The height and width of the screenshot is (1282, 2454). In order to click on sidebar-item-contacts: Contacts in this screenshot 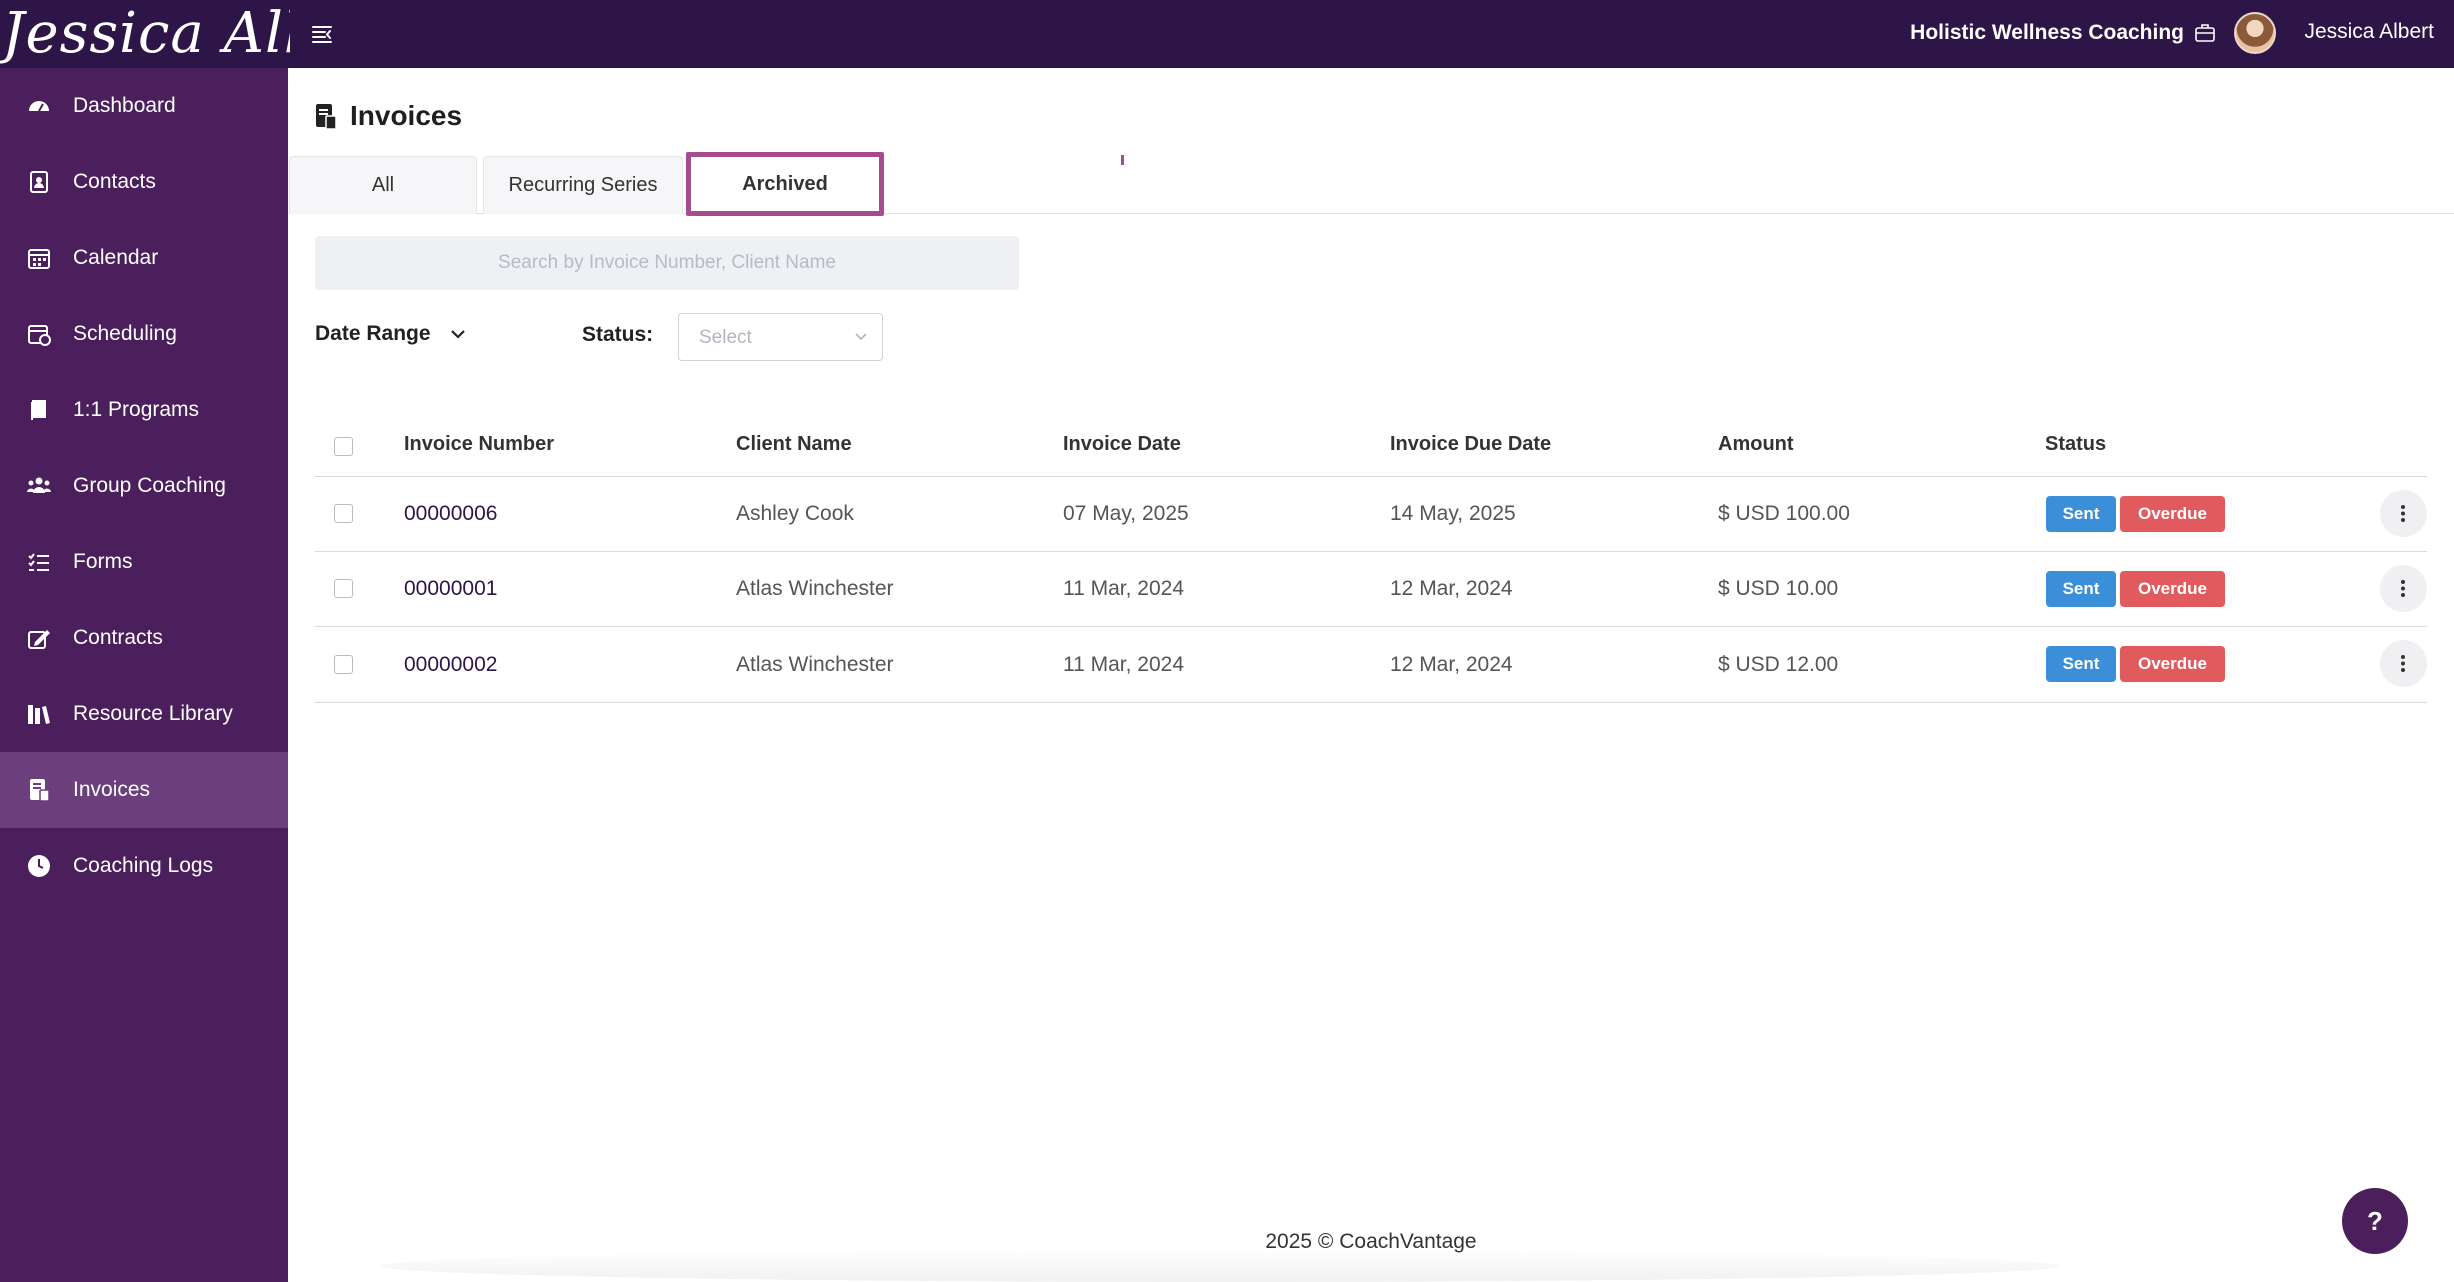, I will do `click(144, 182)`.